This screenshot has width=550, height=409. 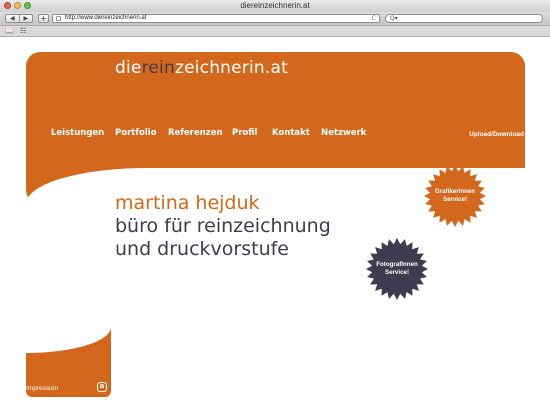 I want to click on headline-line-3: und druckvorstufe, so click(x=202, y=249).